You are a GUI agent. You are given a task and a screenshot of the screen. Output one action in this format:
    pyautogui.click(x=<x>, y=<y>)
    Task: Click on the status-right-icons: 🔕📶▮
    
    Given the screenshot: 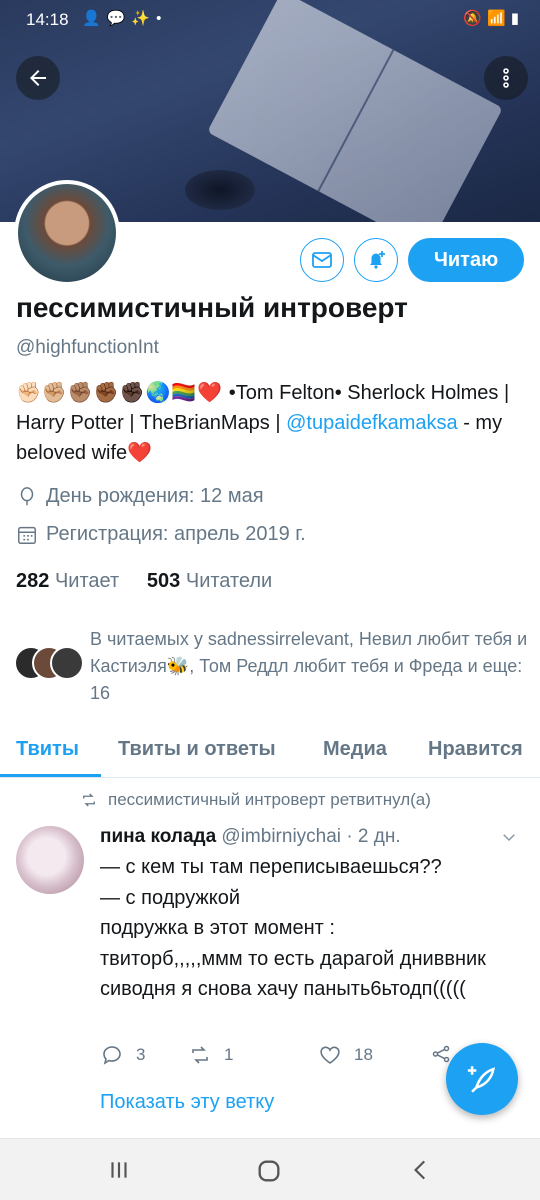 What is the action you would take?
    pyautogui.click(x=493, y=18)
    